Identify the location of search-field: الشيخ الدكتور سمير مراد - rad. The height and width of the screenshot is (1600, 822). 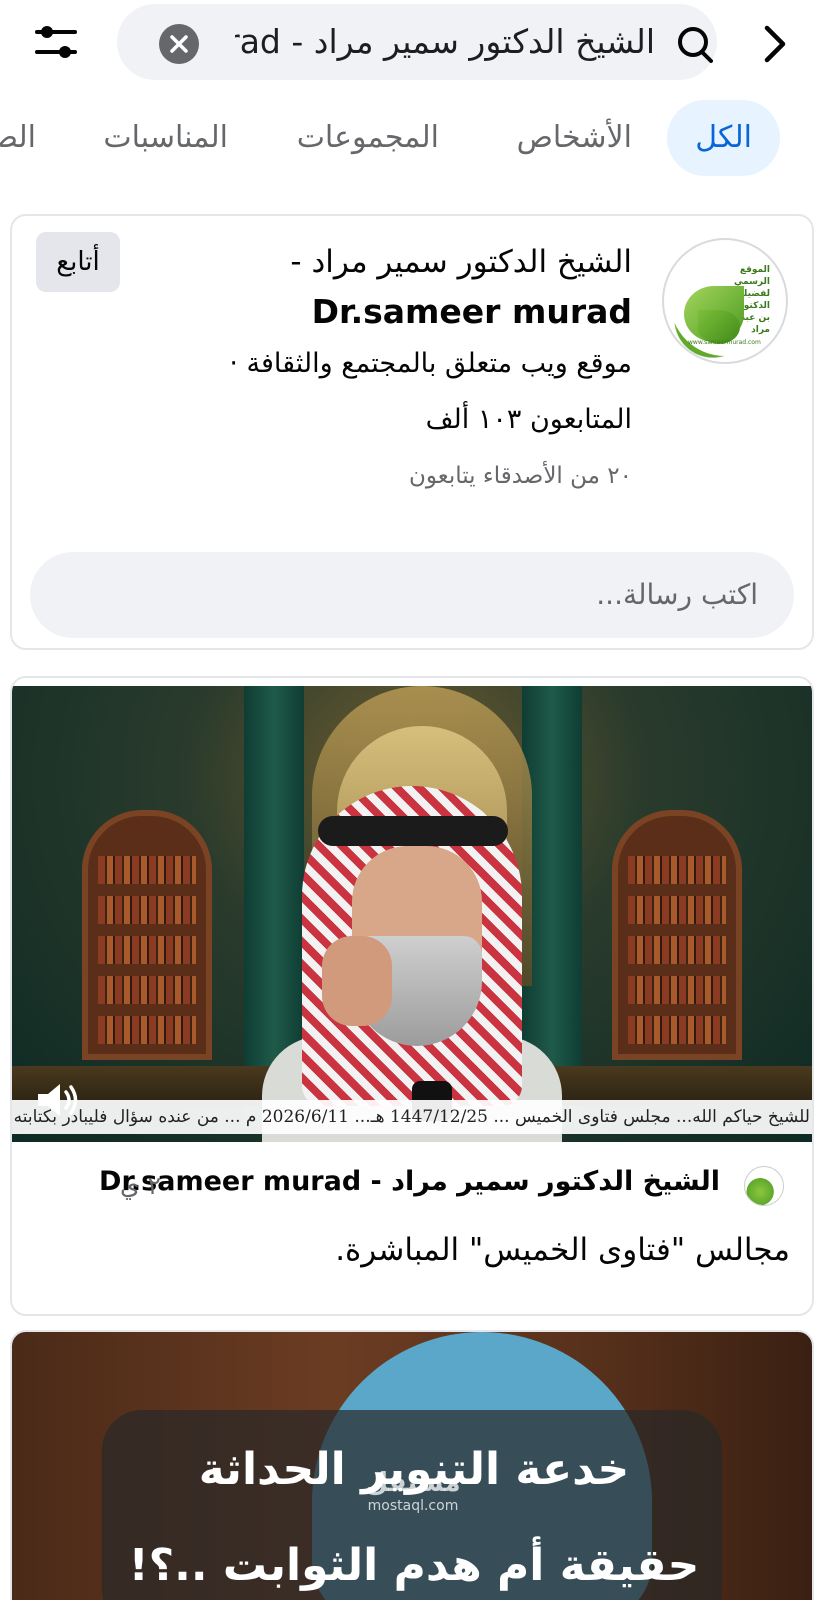
(417, 42).